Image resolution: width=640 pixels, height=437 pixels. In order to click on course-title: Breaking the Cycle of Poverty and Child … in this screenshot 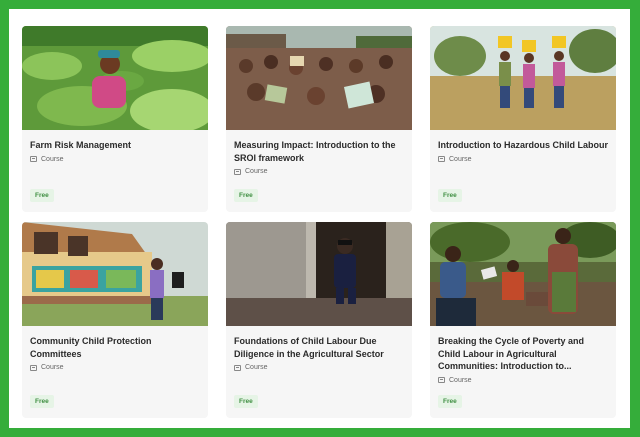, I will do `click(523, 354)`.